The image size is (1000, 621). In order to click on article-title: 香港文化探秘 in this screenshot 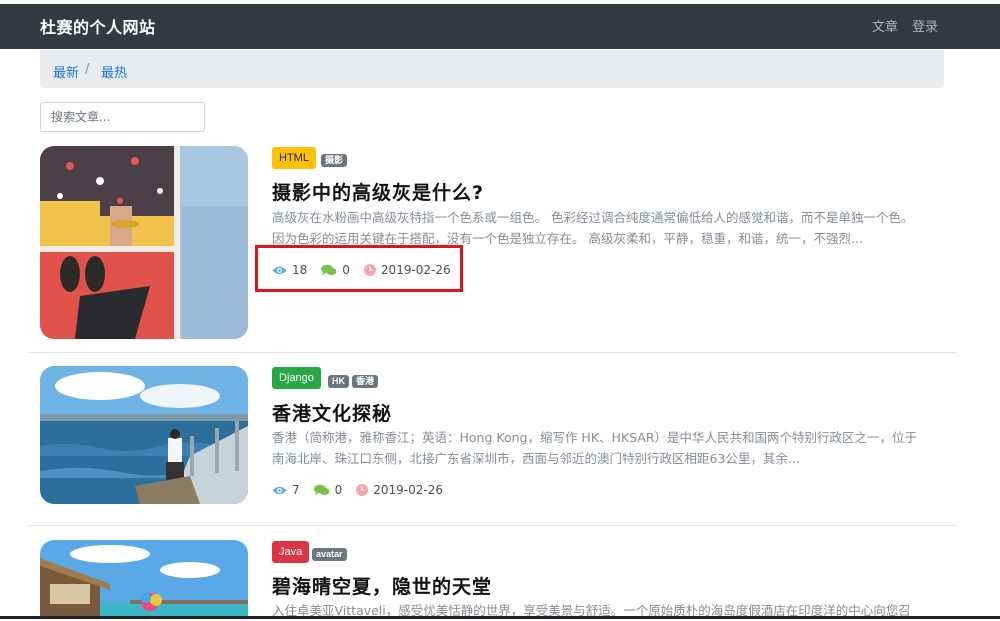, I will do `click(332, 412)`.